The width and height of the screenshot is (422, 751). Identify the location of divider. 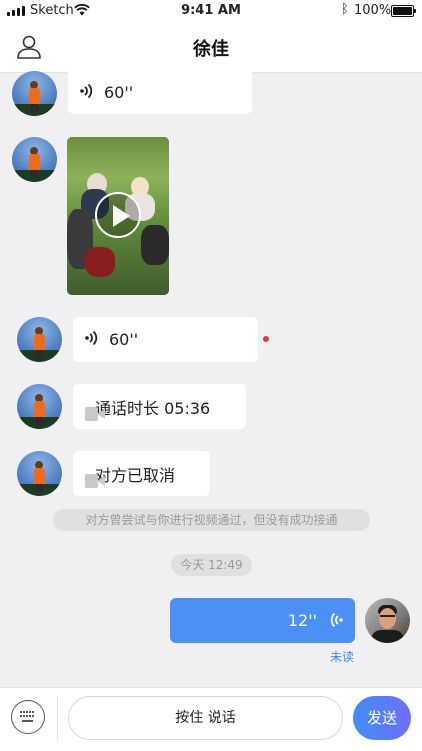
(57, 718).